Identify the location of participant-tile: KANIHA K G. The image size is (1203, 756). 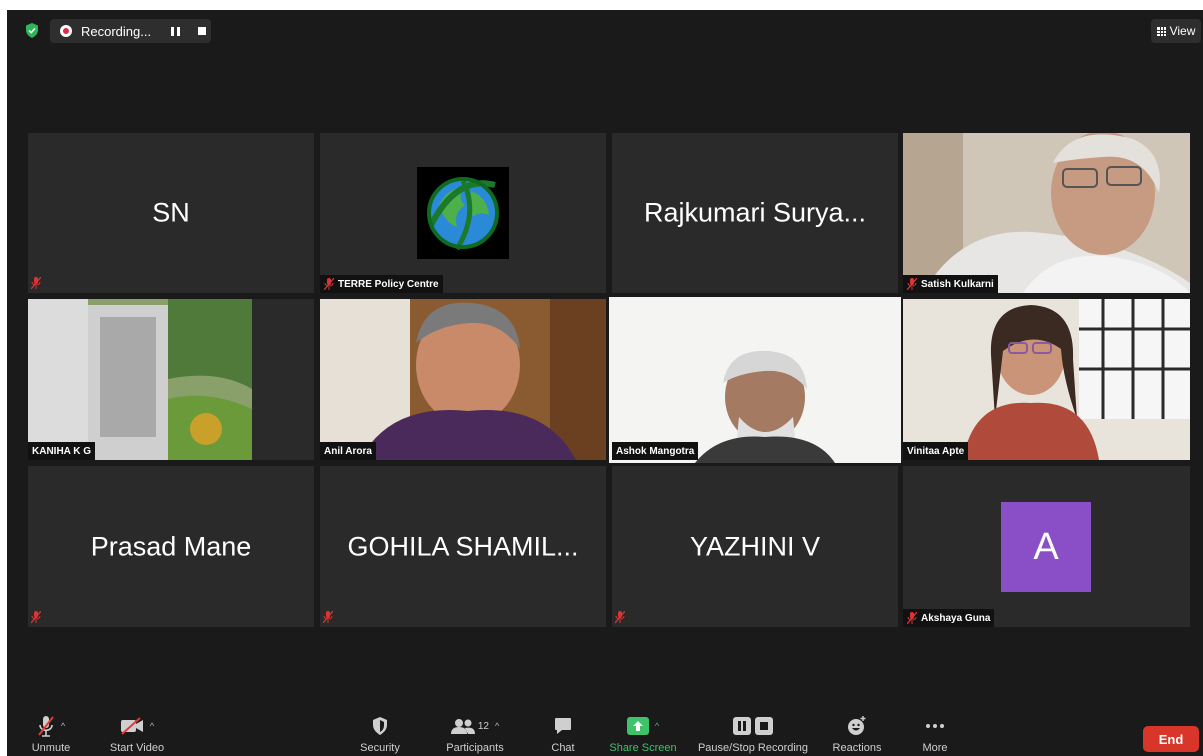
(171, 379).